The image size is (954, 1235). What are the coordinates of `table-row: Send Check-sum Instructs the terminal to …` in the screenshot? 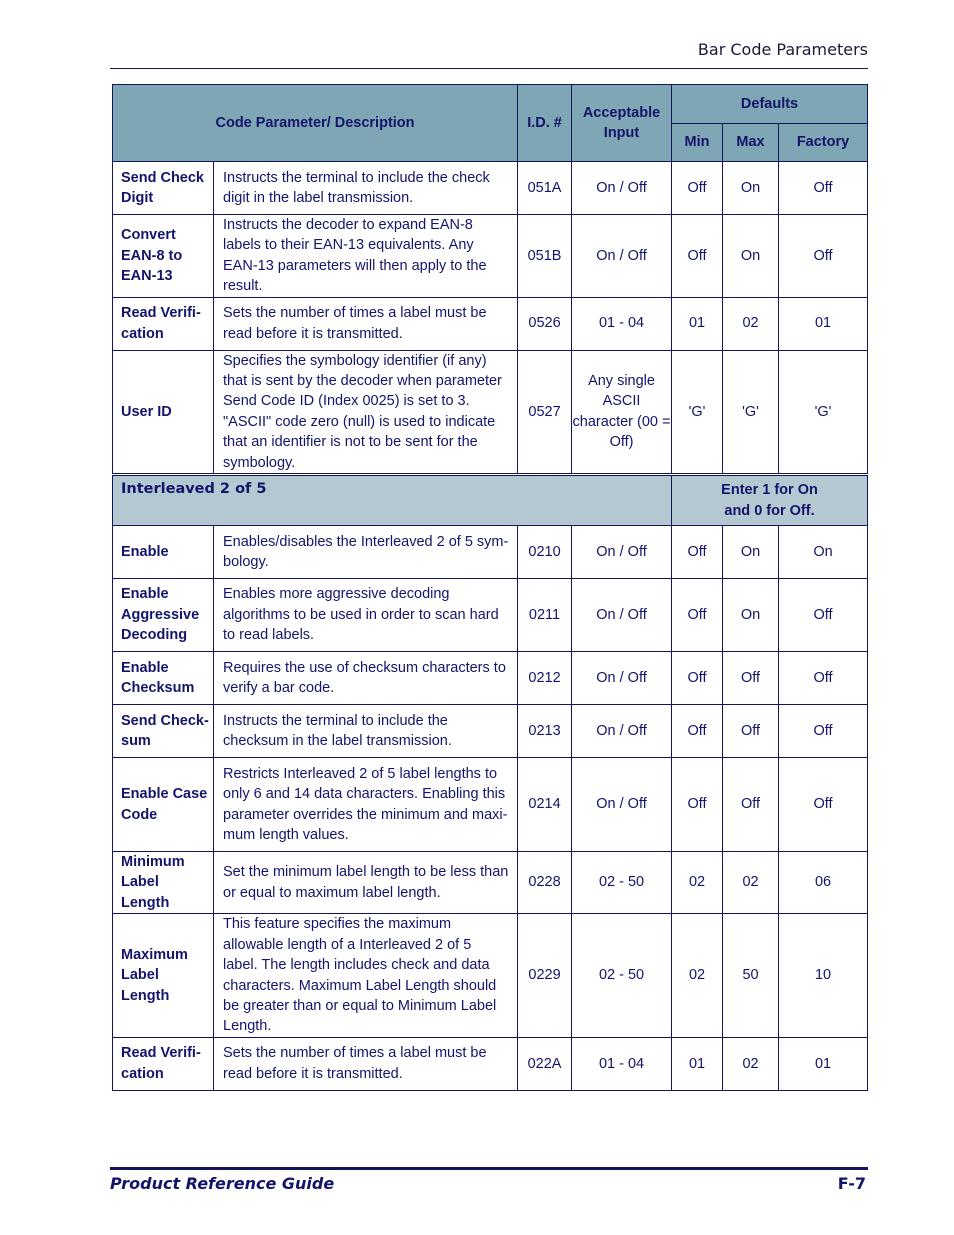 It's located at (490, 731).